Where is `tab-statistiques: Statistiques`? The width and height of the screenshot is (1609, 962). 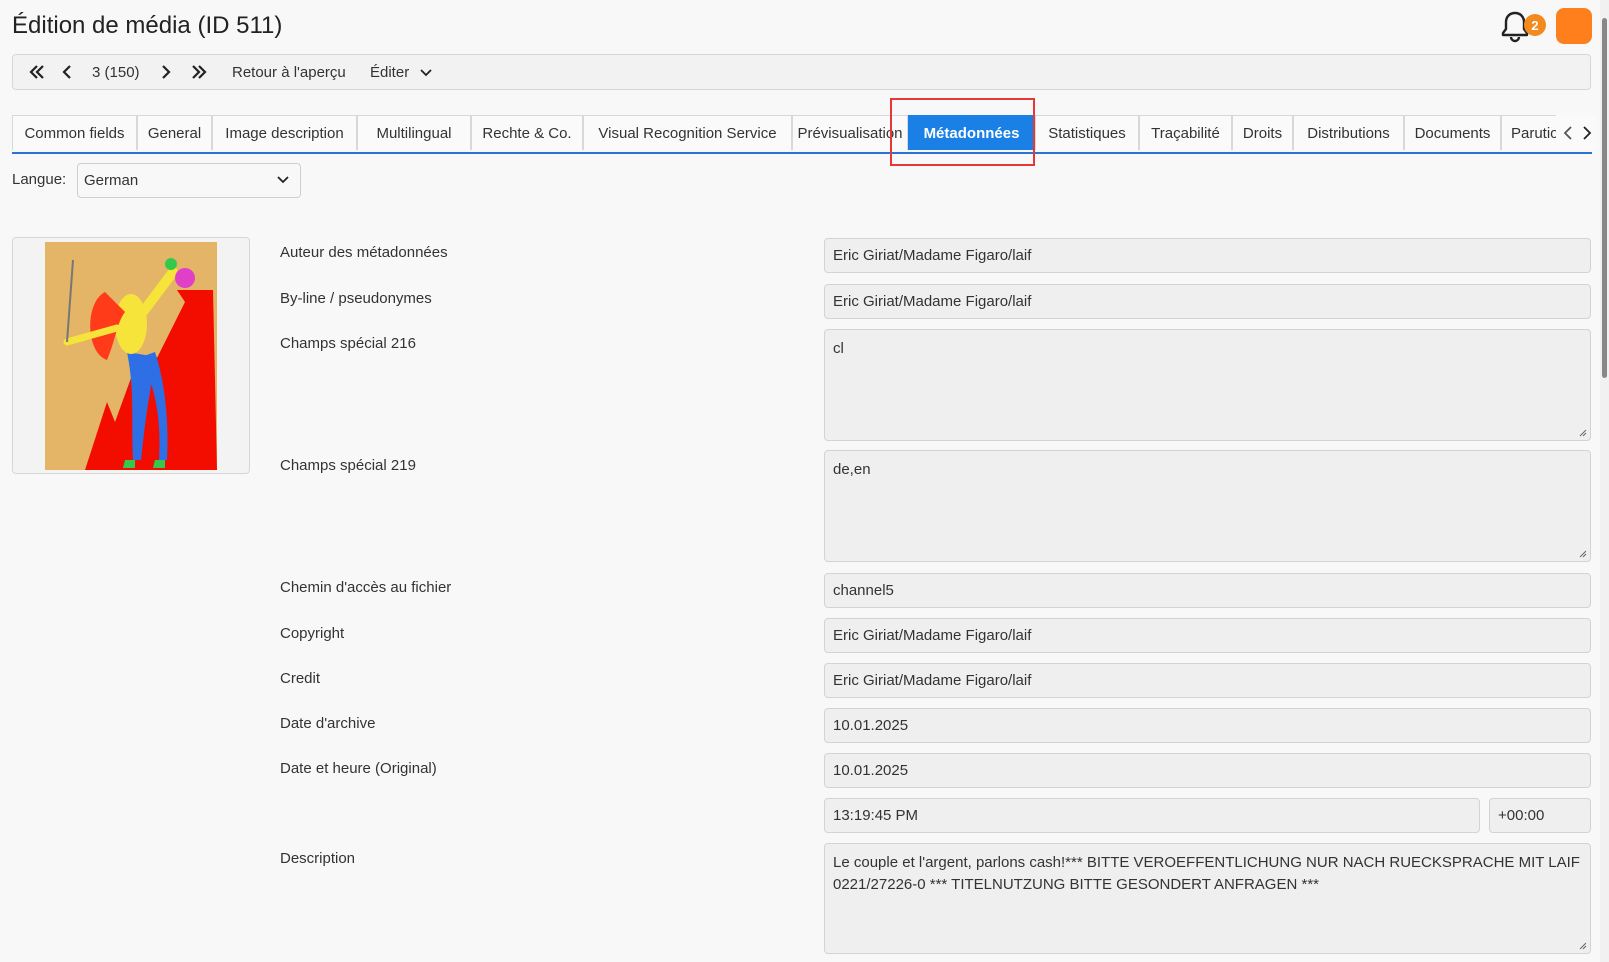 tab-statistiques: Statistiques is located at coordinates (1087, 132).